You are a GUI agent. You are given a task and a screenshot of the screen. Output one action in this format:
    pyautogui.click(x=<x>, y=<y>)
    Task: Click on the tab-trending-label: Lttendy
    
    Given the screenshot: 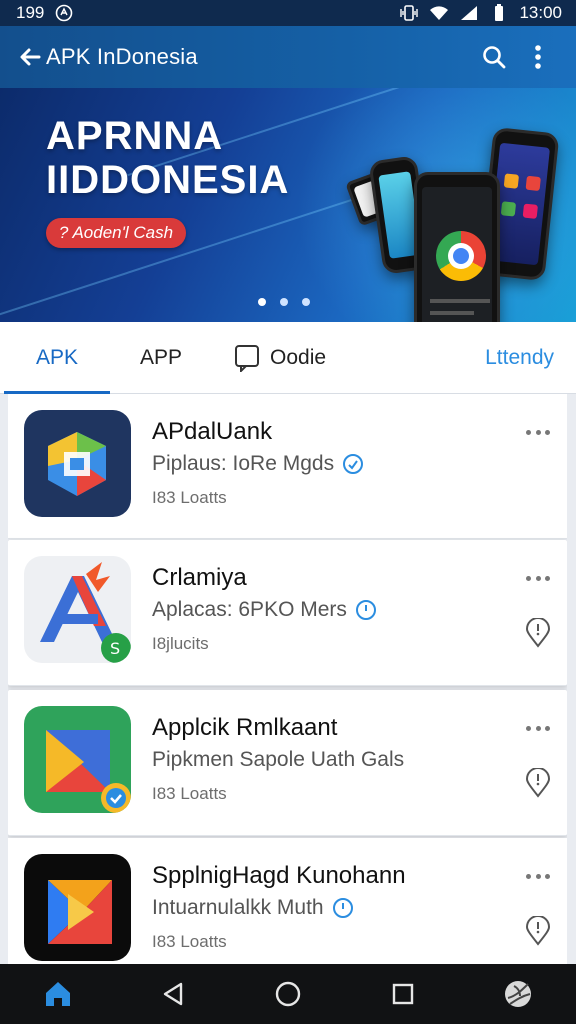 What is the action you would take?
    pyautogui.click(x=519, y=357)
    